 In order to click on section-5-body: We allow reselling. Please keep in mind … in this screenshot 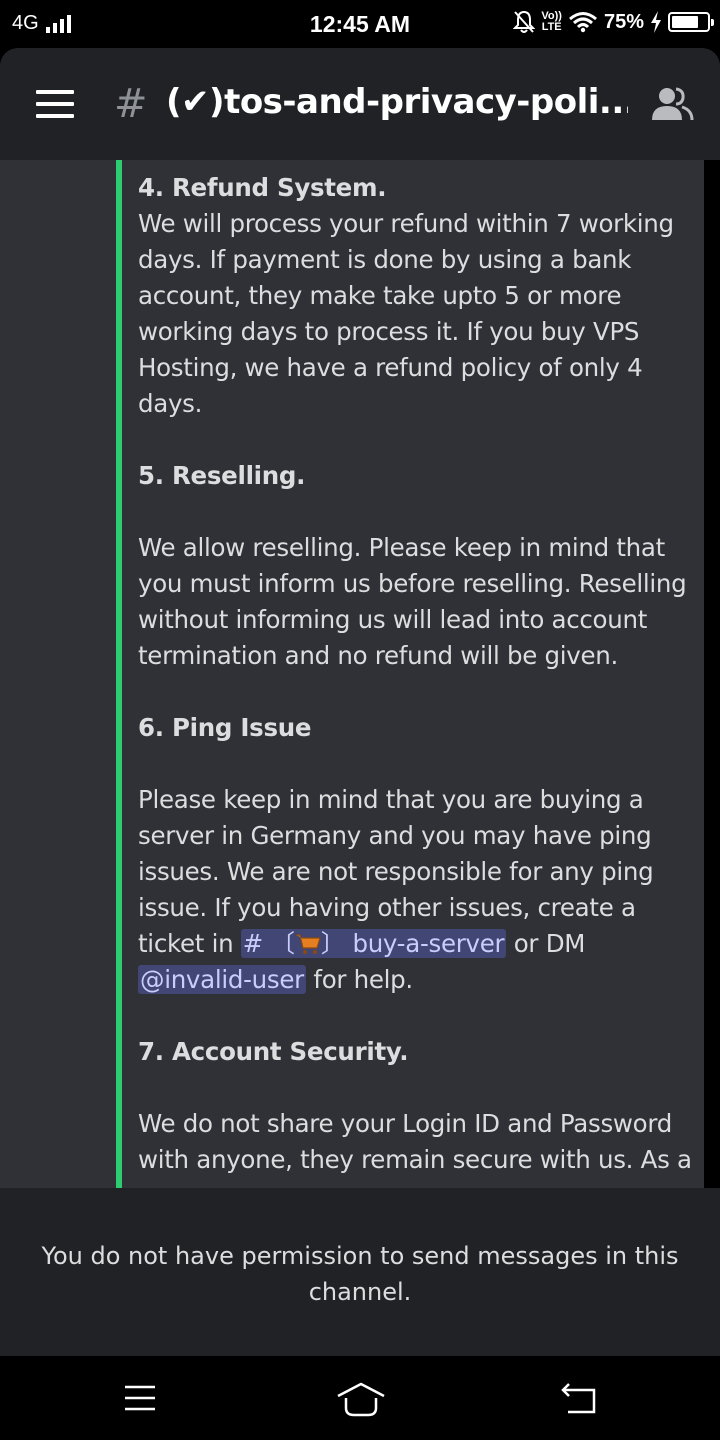, I will do `click(412, 601)`.